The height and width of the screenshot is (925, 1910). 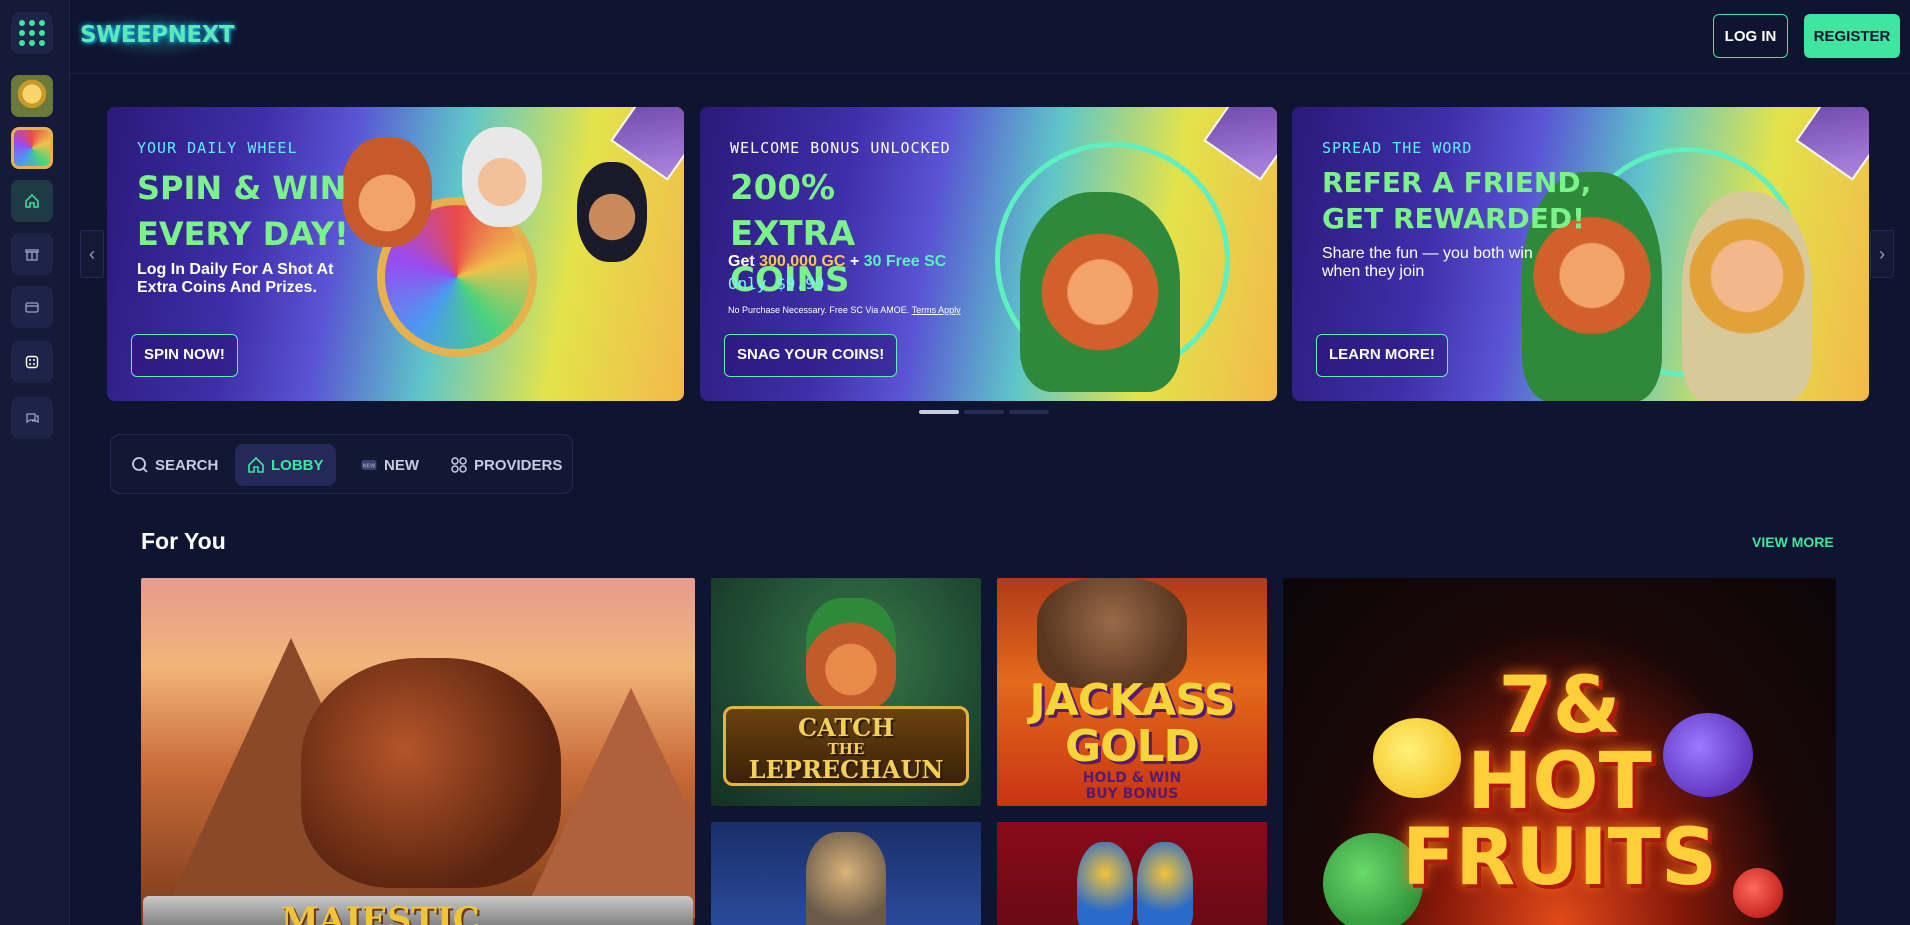 I want to click on svg-text: NEW, so click(x=369, y=467).